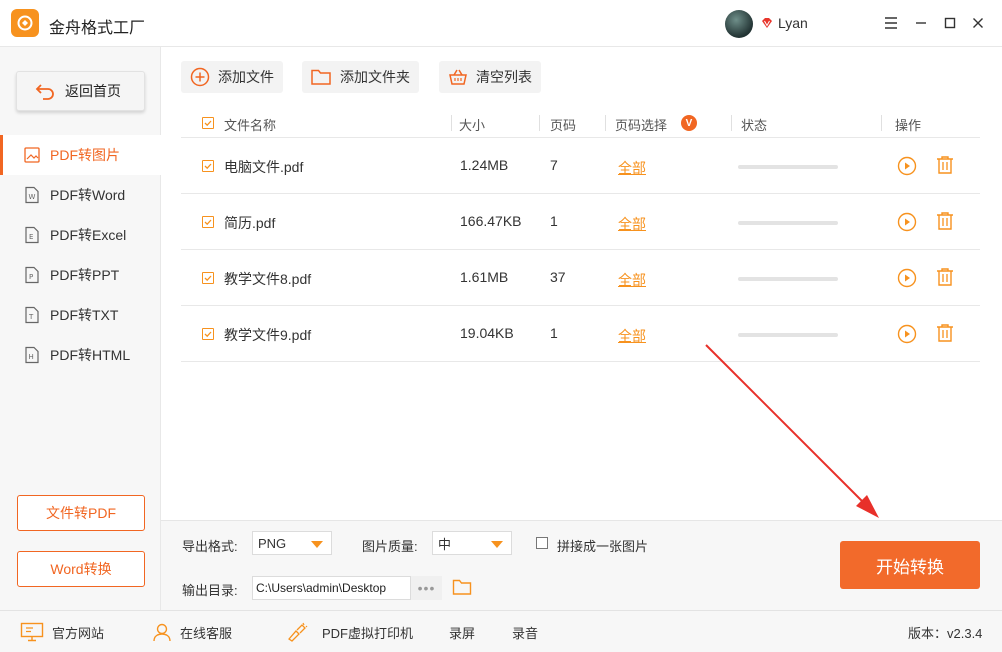  I want to click on svg-text: T, so click(31, 317).